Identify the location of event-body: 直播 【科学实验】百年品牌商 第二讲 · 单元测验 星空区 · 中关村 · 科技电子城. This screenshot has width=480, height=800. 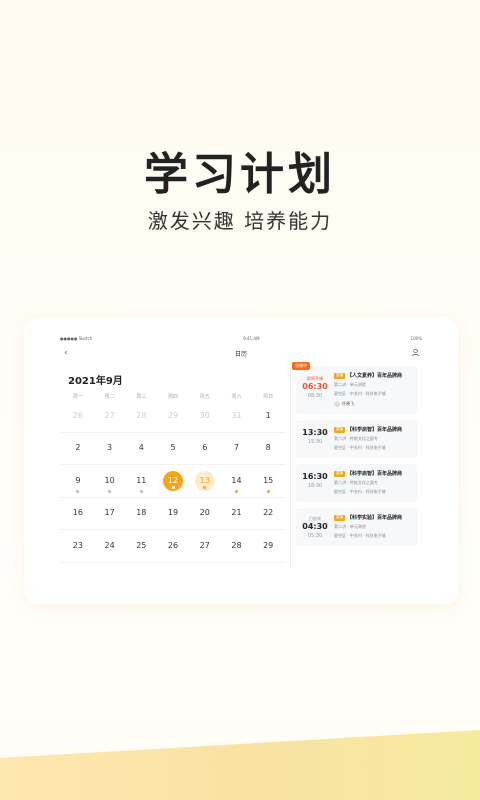
(374, 526).